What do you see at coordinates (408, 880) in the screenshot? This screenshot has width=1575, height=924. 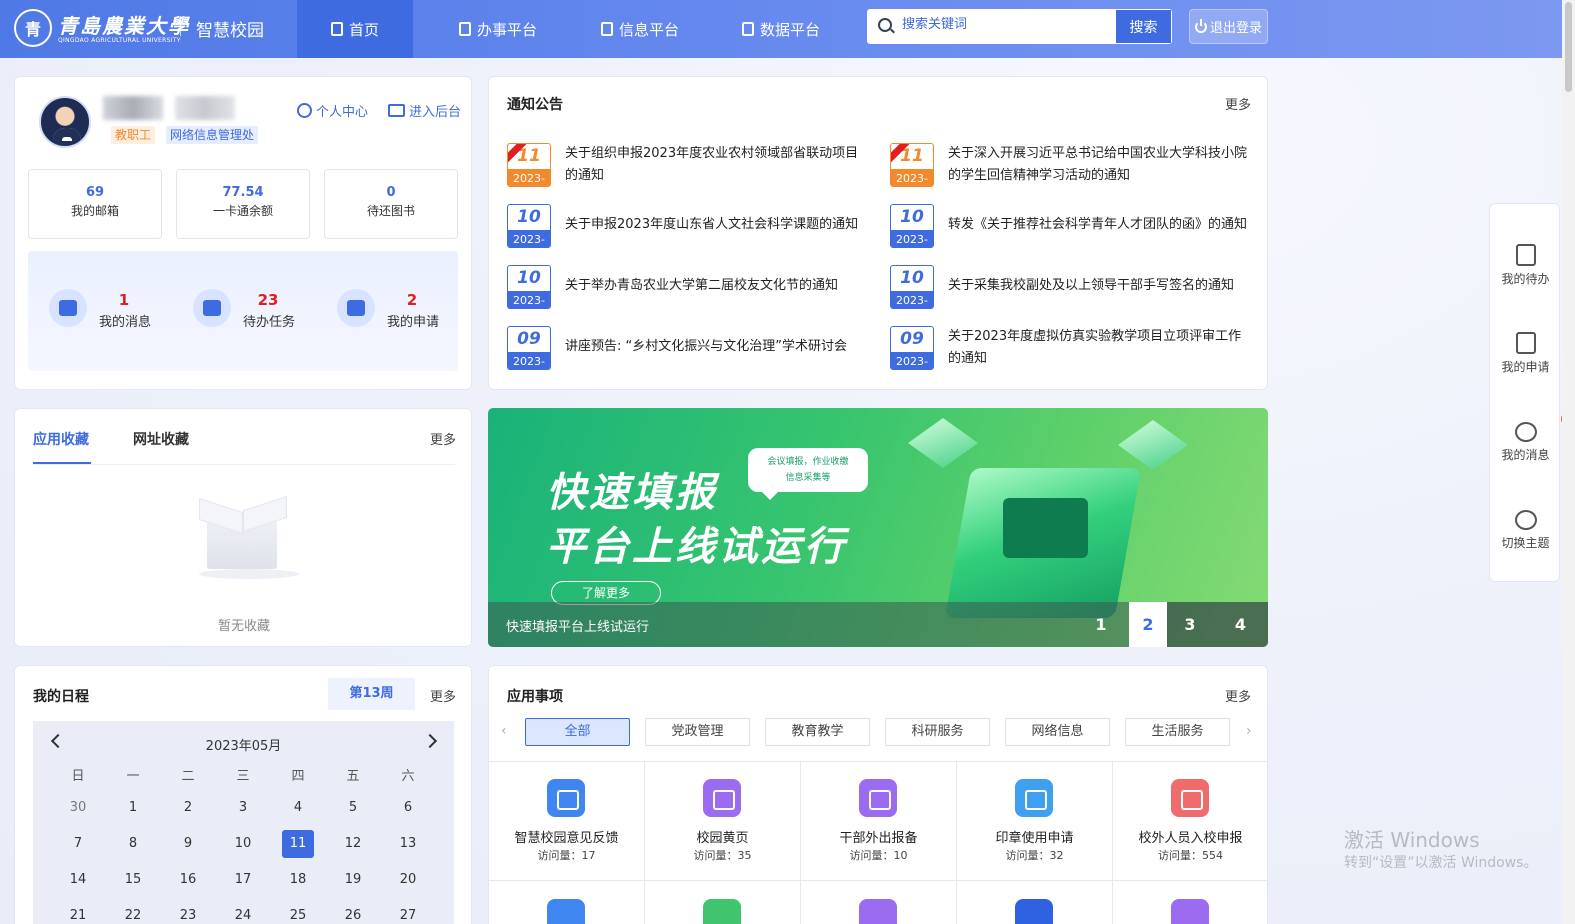 I see `calendar-day: 20` at bounding box center [408, 880].